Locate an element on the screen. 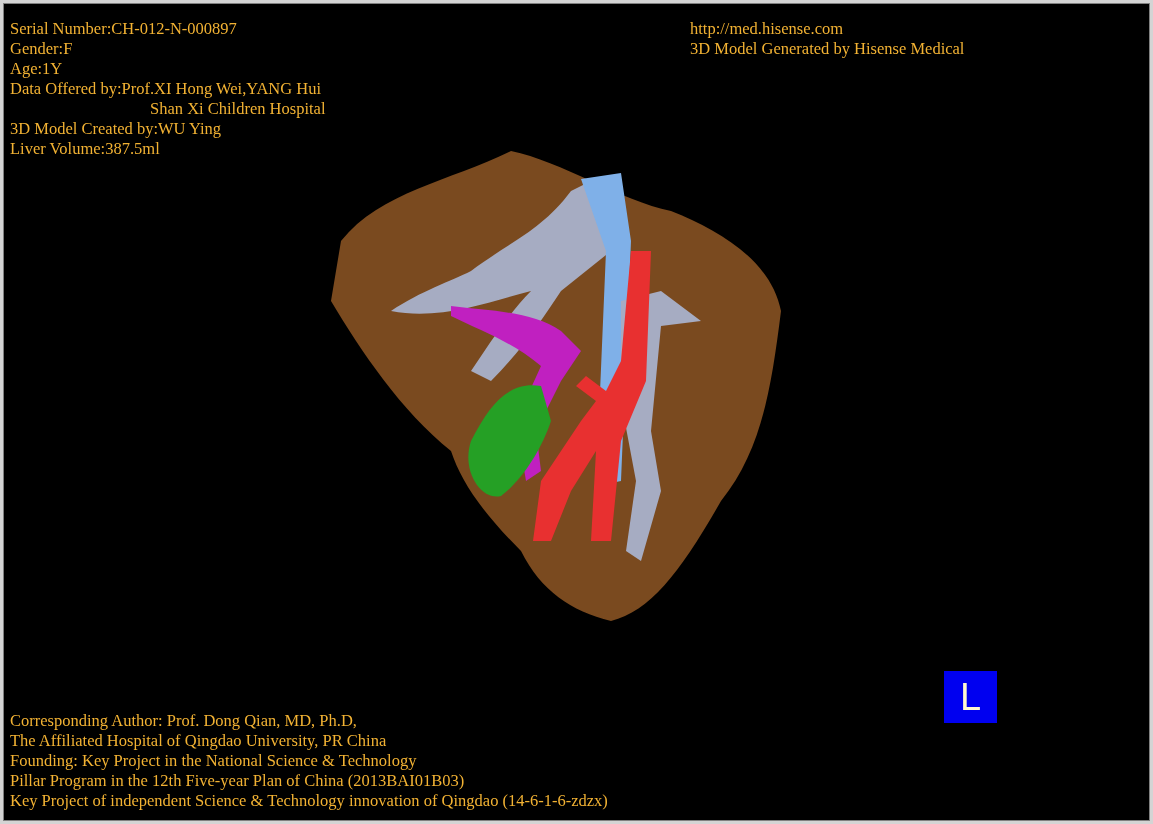 This screenshot has width=1153, height=824. credit-text: Founding: Key Project in the National Science & Technology is located at coordinates (214, 761).